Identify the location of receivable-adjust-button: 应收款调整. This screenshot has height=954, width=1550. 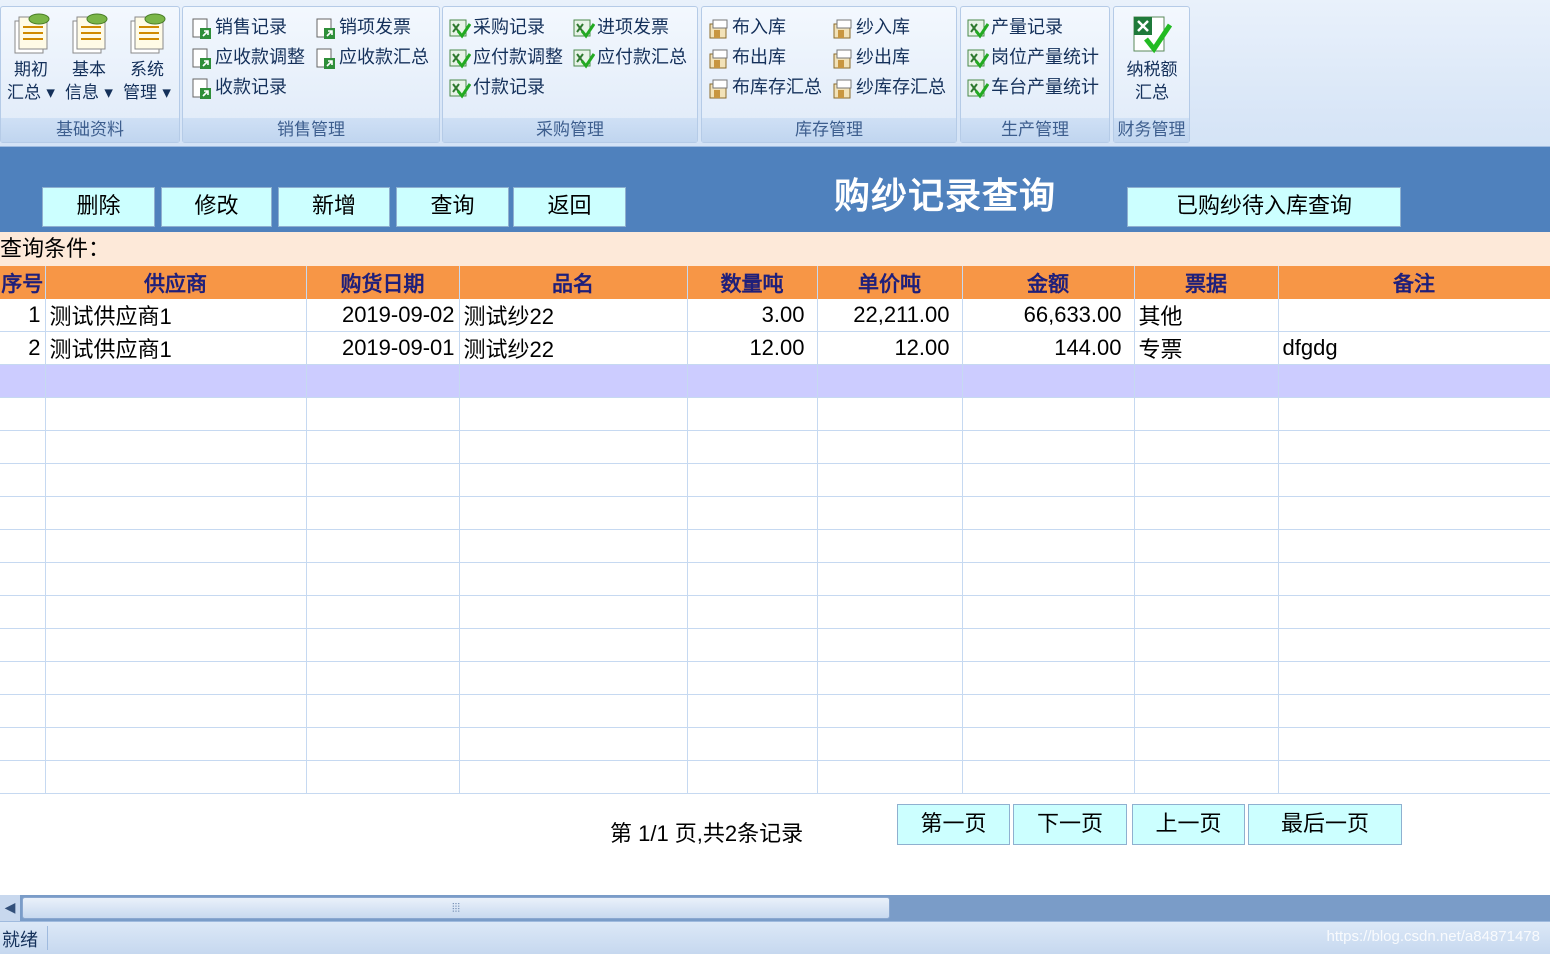
(247, 58).